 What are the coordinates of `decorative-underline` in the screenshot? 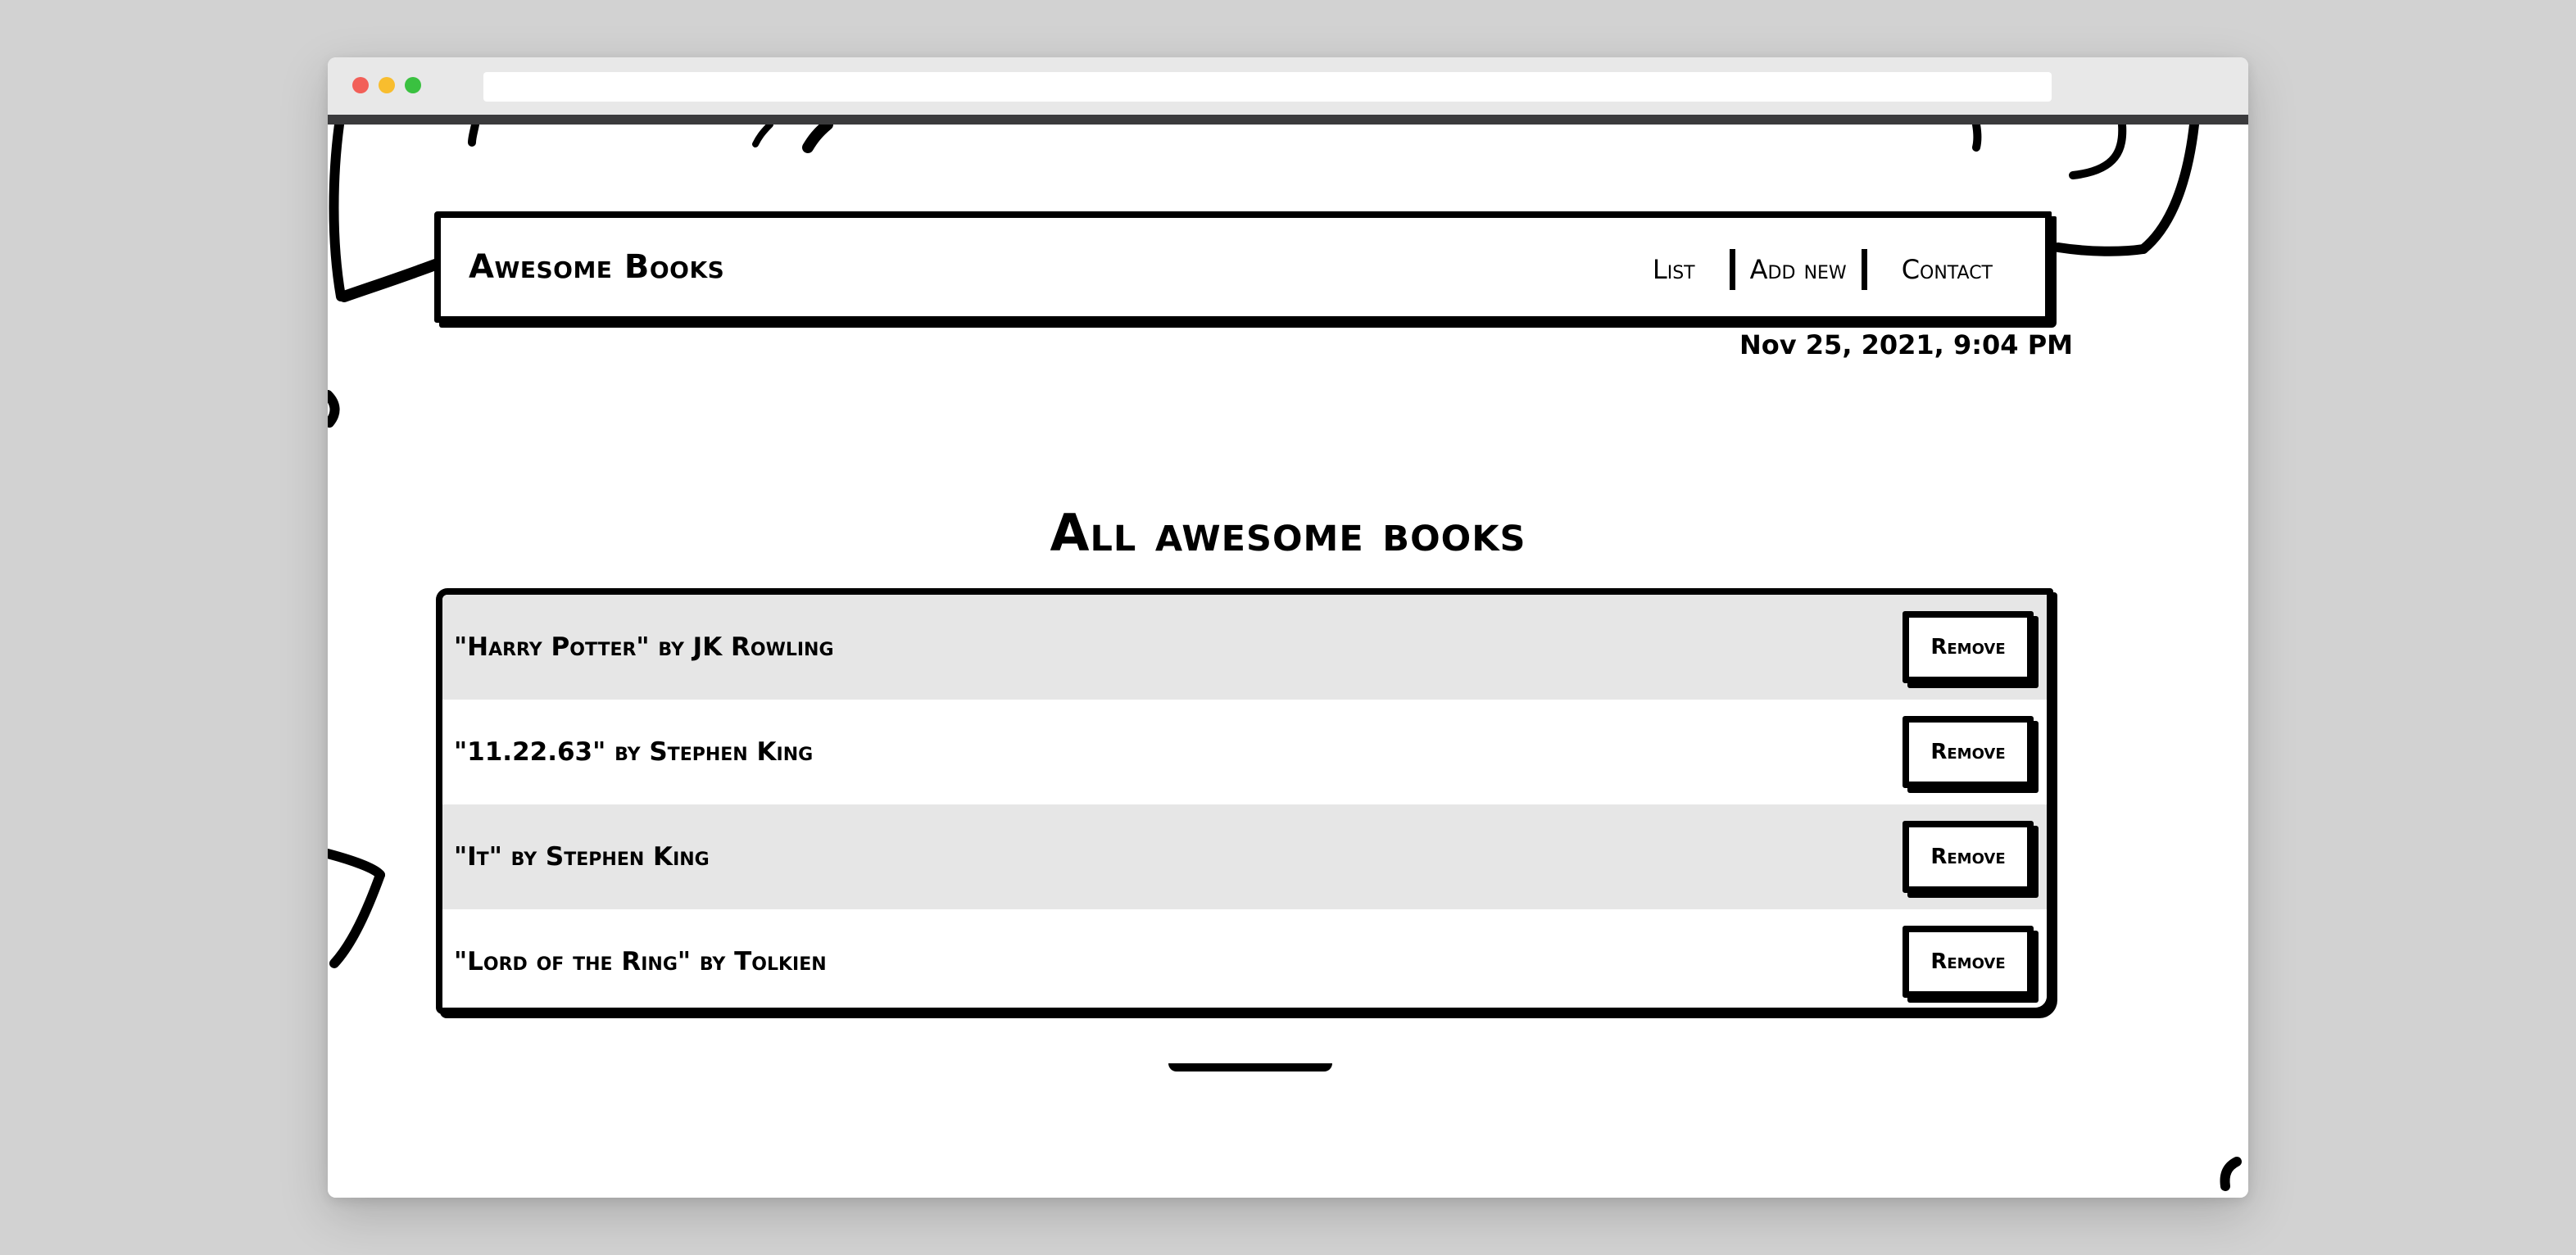 It's located at (1250, 1067).